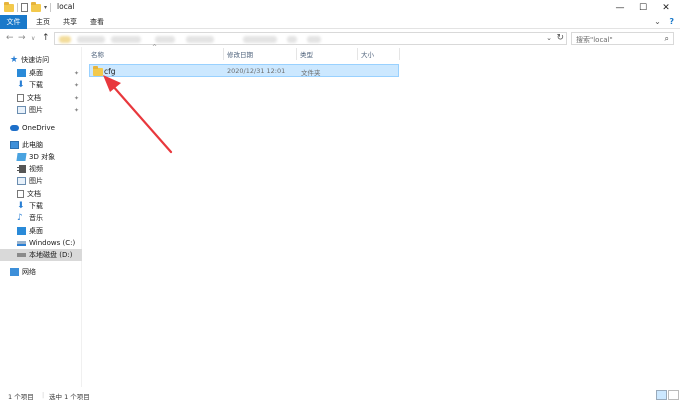 The height and width of the screenshot is (402, 680). Describe the element at coordinates (21, 85) in the screenshot. I see `download-icon: ⬇` at that location.